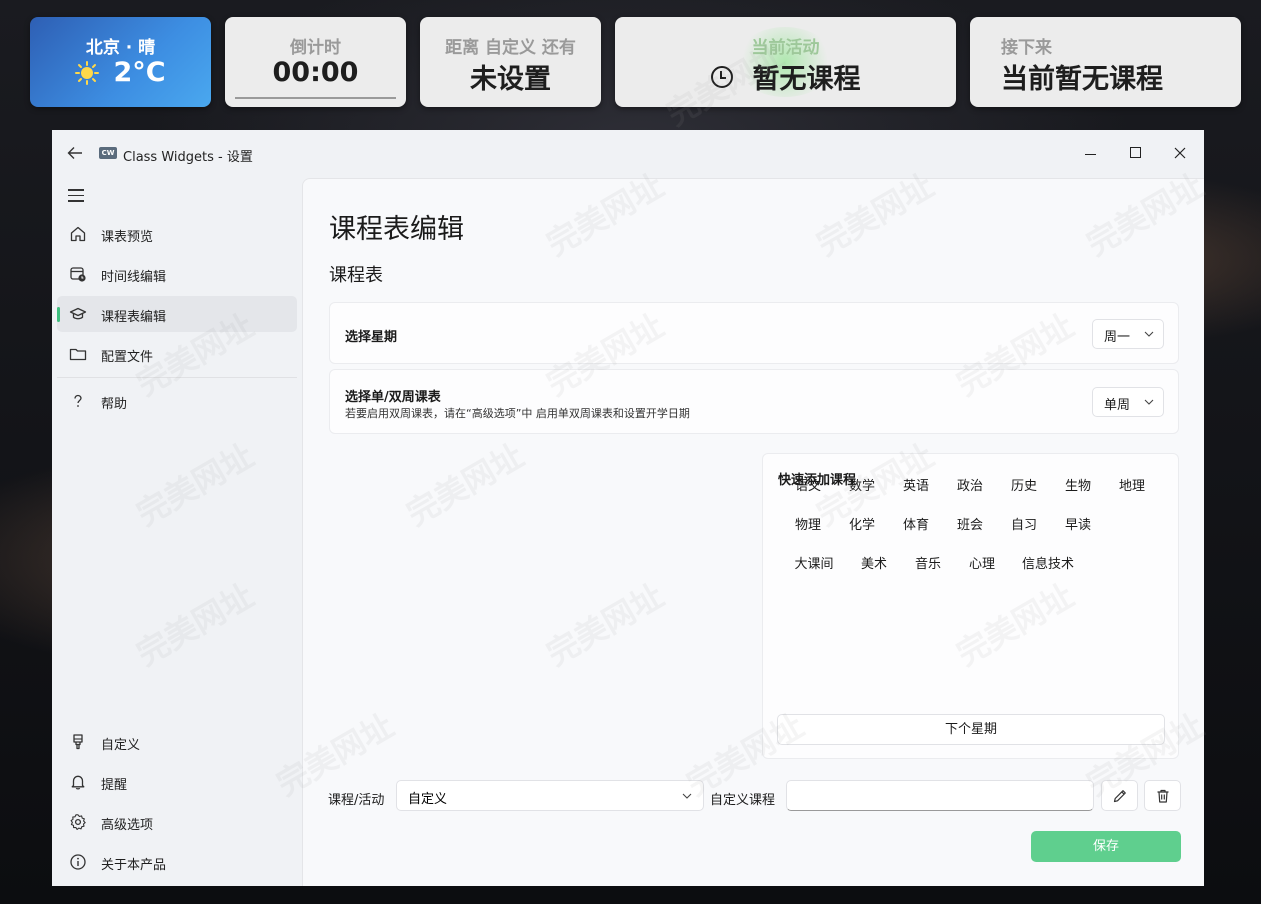 The image size is (1261, 904). What do you see at coordinates (78, 274) in the screenshot?
I see `calendar-clock-icon` at bounding box center [78, 274].